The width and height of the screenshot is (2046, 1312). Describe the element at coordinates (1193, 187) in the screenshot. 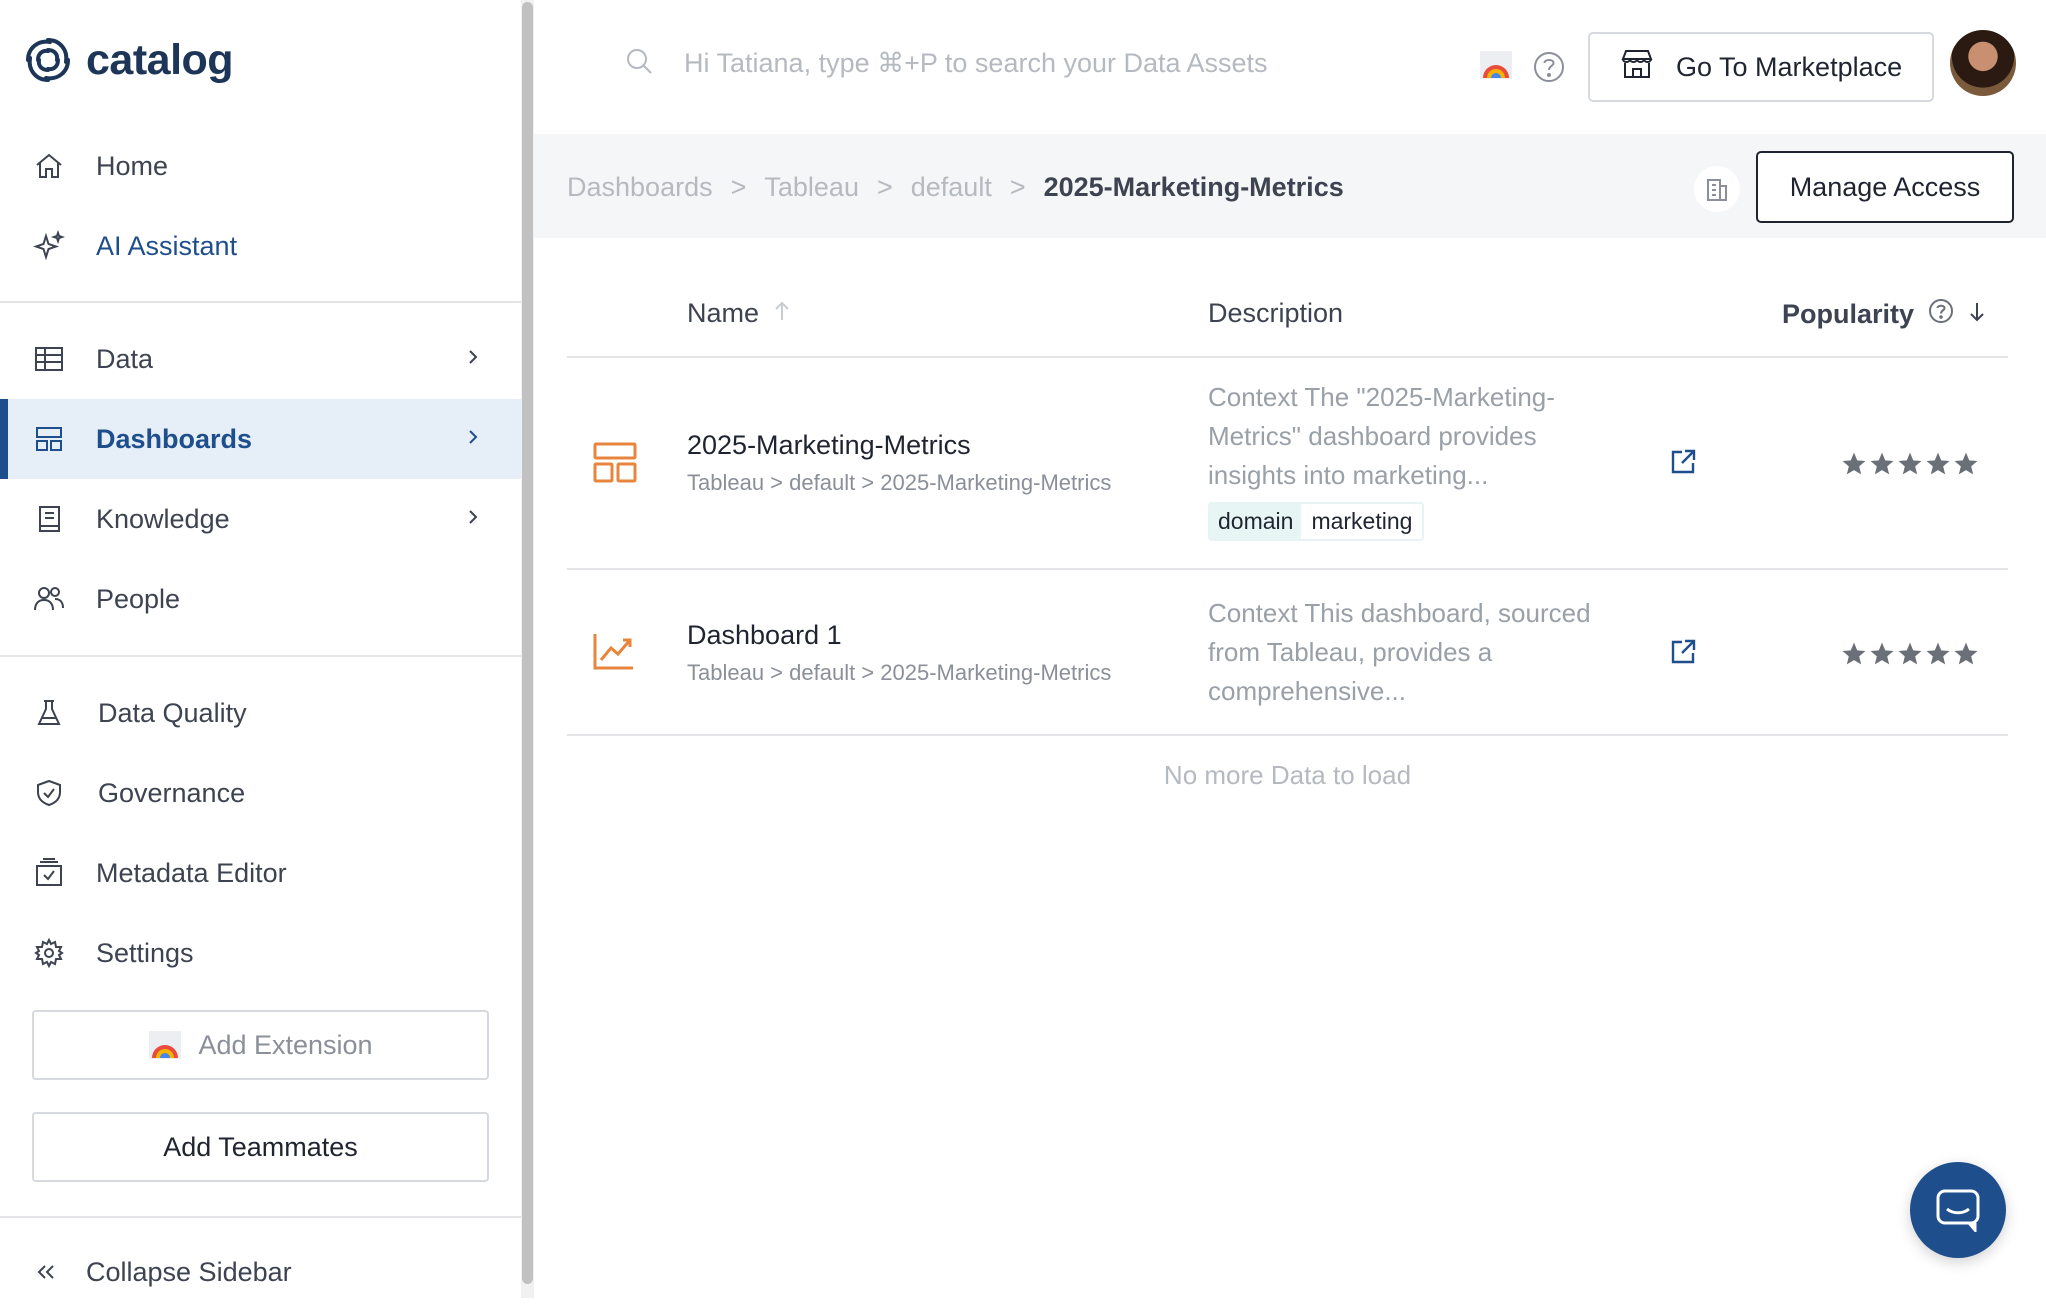

I see `breadcrumb-current: 2025-Marketing-Metrics` at that location.